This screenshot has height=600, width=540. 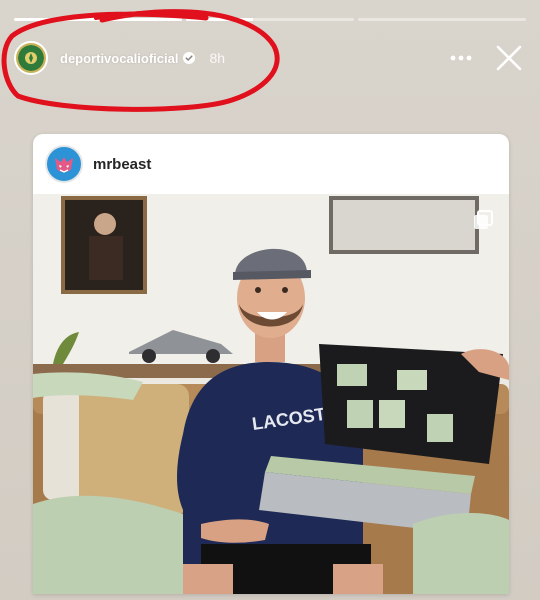 I want to click on close-button, so click(x=509, y=58).